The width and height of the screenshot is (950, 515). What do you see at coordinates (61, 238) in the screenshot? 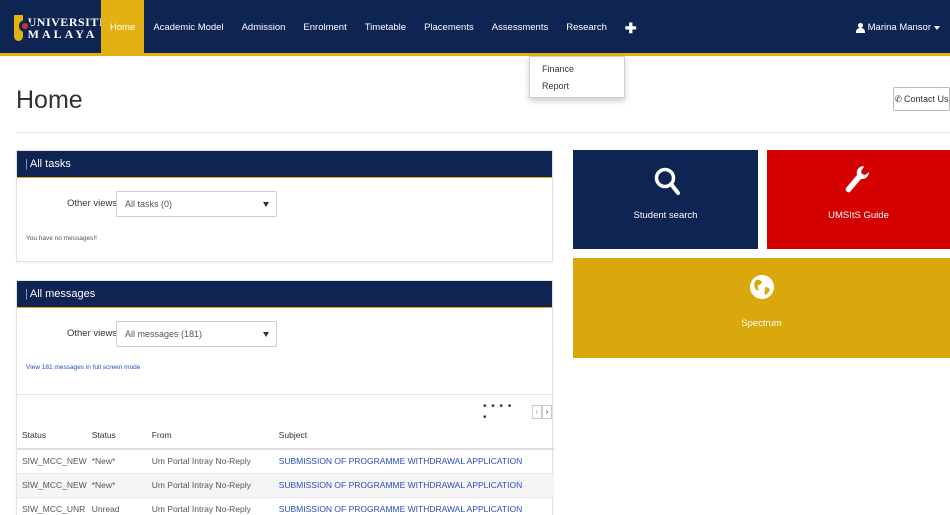
I see `empty-message: You have no messages!!` at bounding box center [61, 238].